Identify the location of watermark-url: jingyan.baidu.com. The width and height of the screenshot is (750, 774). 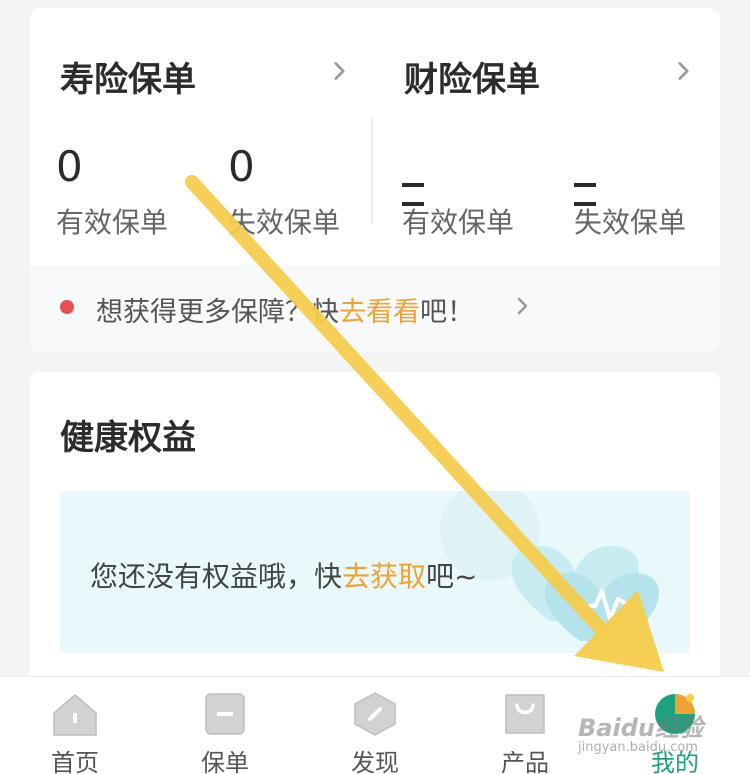
(638, 747).